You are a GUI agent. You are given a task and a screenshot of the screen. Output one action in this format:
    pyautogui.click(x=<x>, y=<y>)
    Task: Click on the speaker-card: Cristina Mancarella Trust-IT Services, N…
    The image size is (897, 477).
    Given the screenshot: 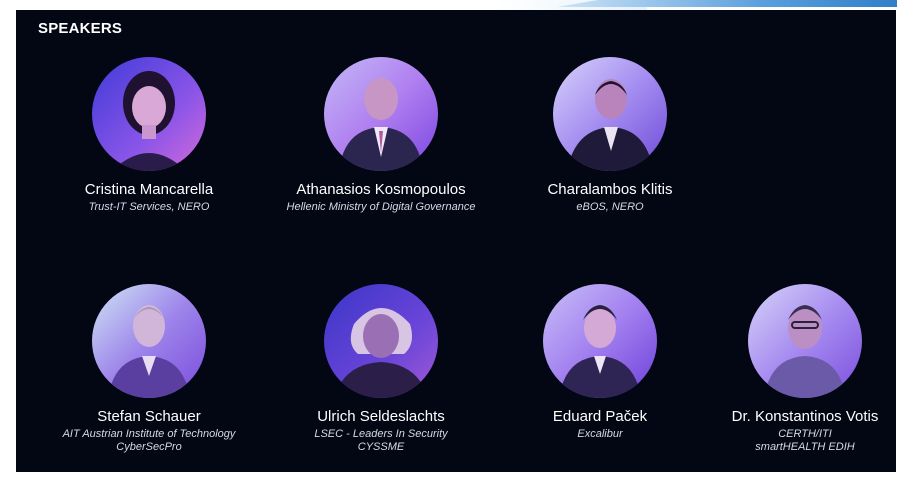 What is the action you would take?
    pyautogui.click(x=149, y=135)
    